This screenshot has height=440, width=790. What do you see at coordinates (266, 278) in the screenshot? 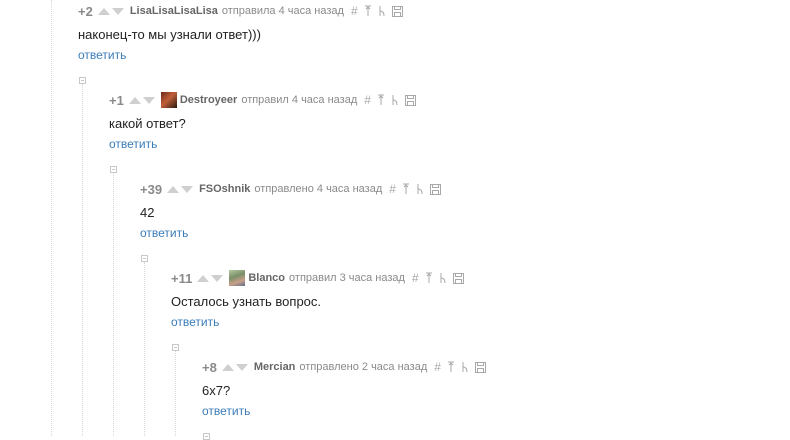
I see `comment-author: Blanco` at bounding box center [266, 278].